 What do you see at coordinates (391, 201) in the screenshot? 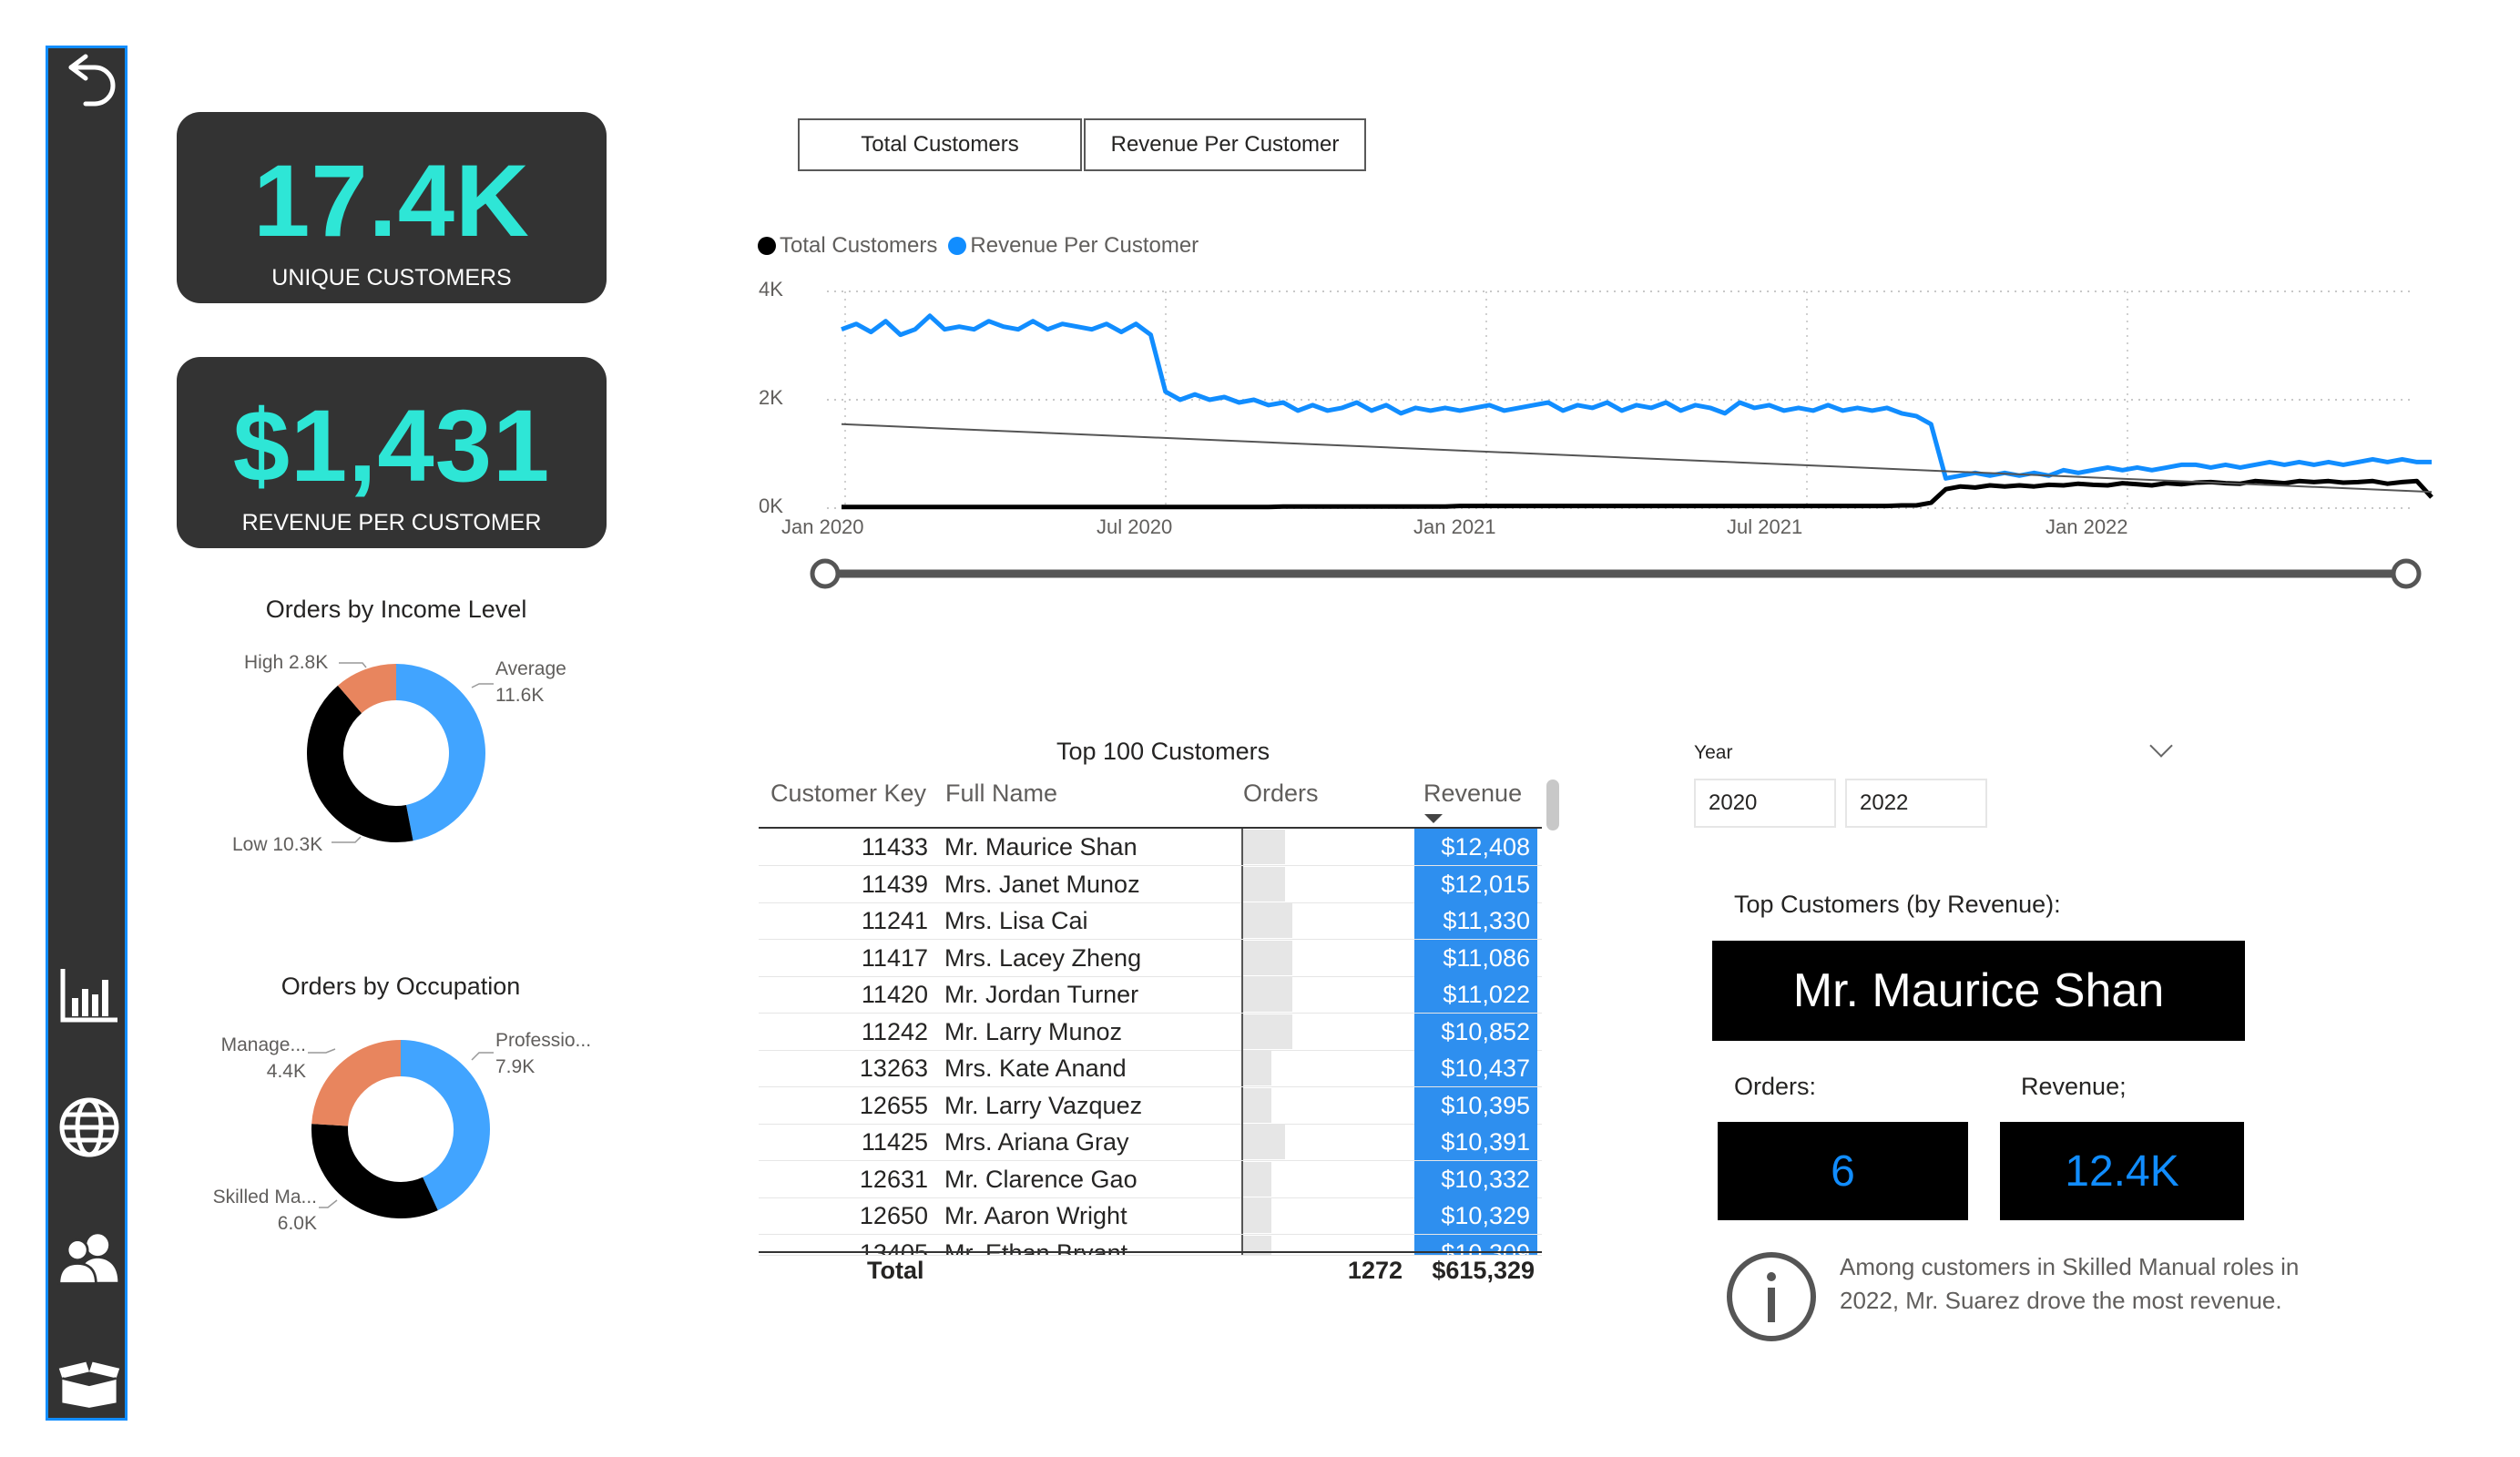
I see `unique-customers-value: 17.4K` at bounding box center [391, 201].